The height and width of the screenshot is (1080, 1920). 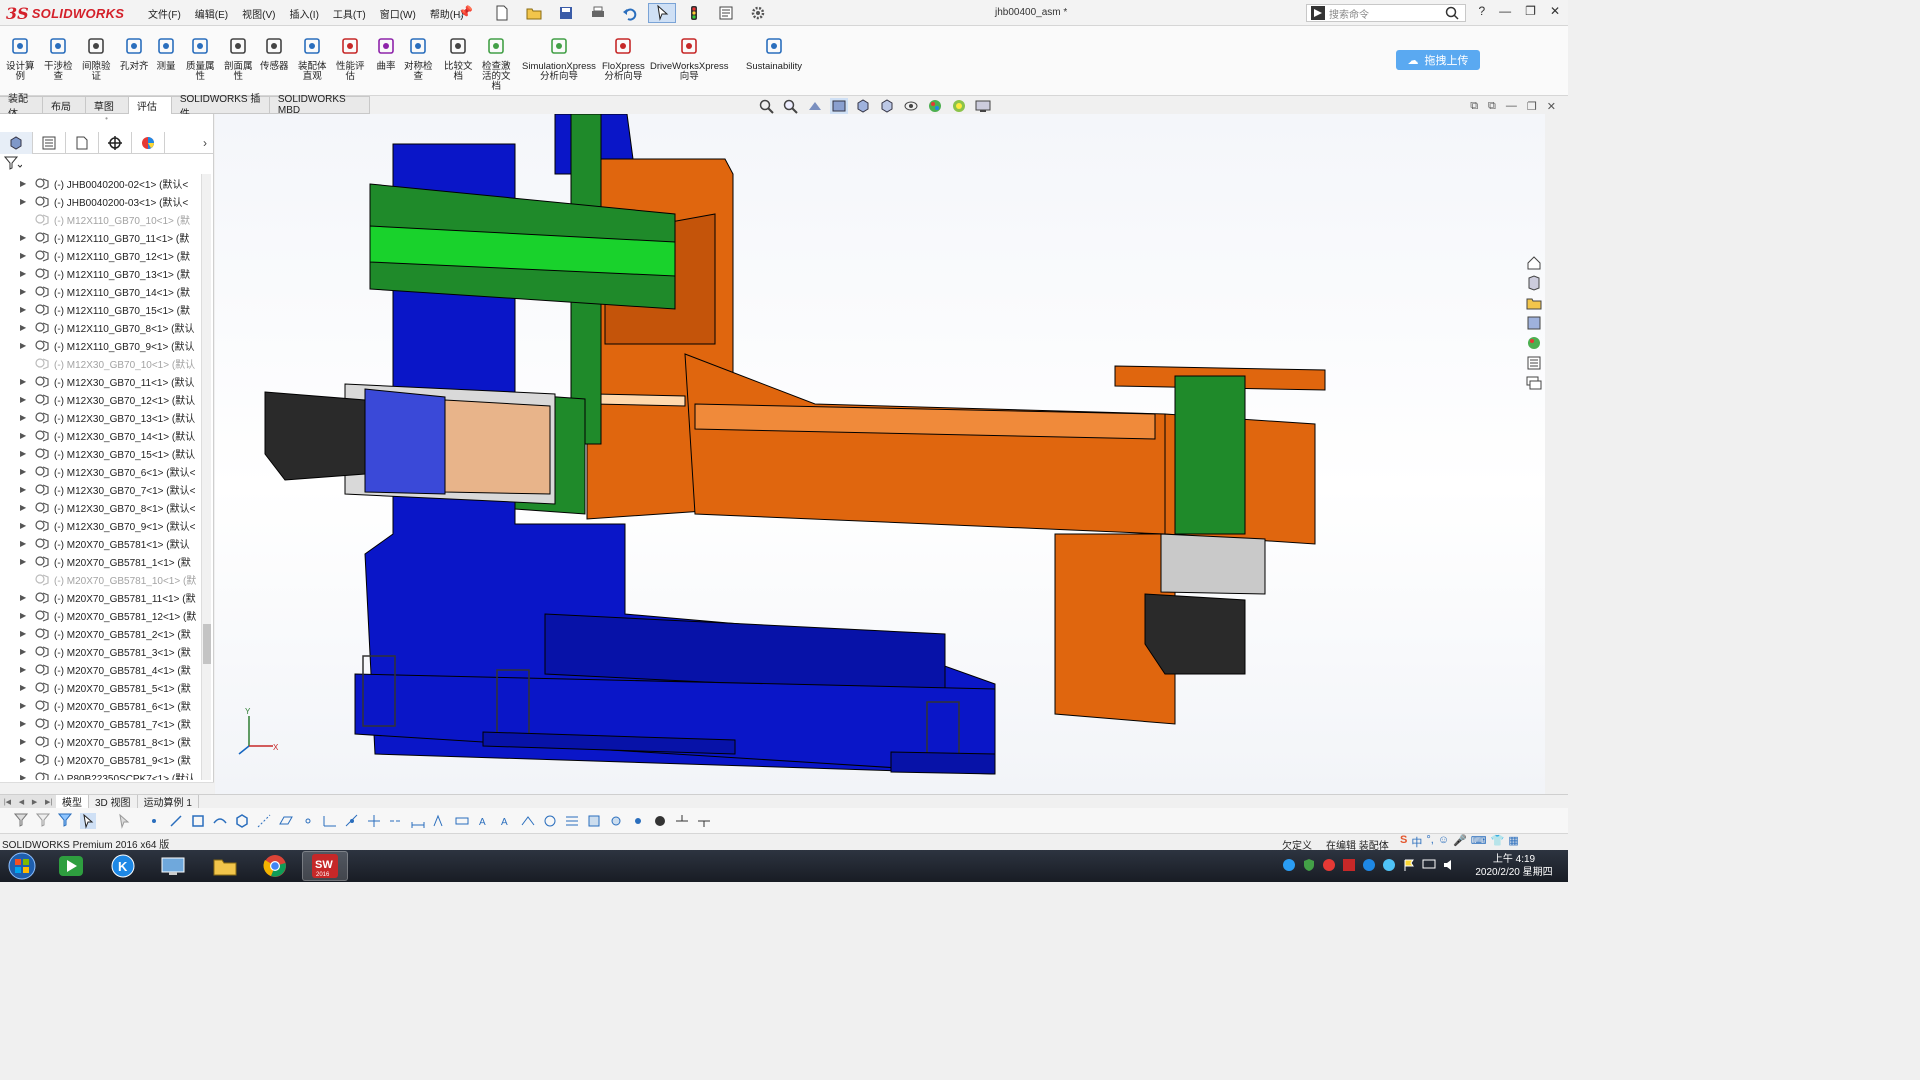 I want to click on tab-layout: 布局, so click(x=64, y=105).